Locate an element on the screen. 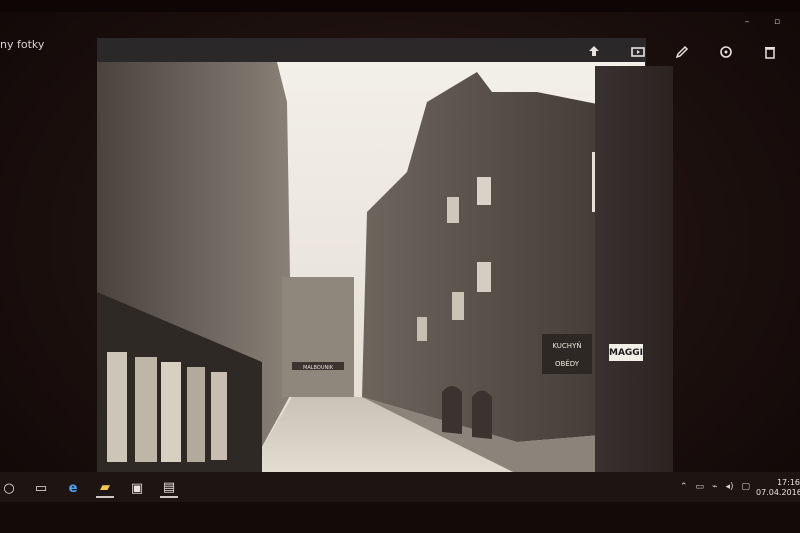  top-bezel is located at coordinates (400, 6).